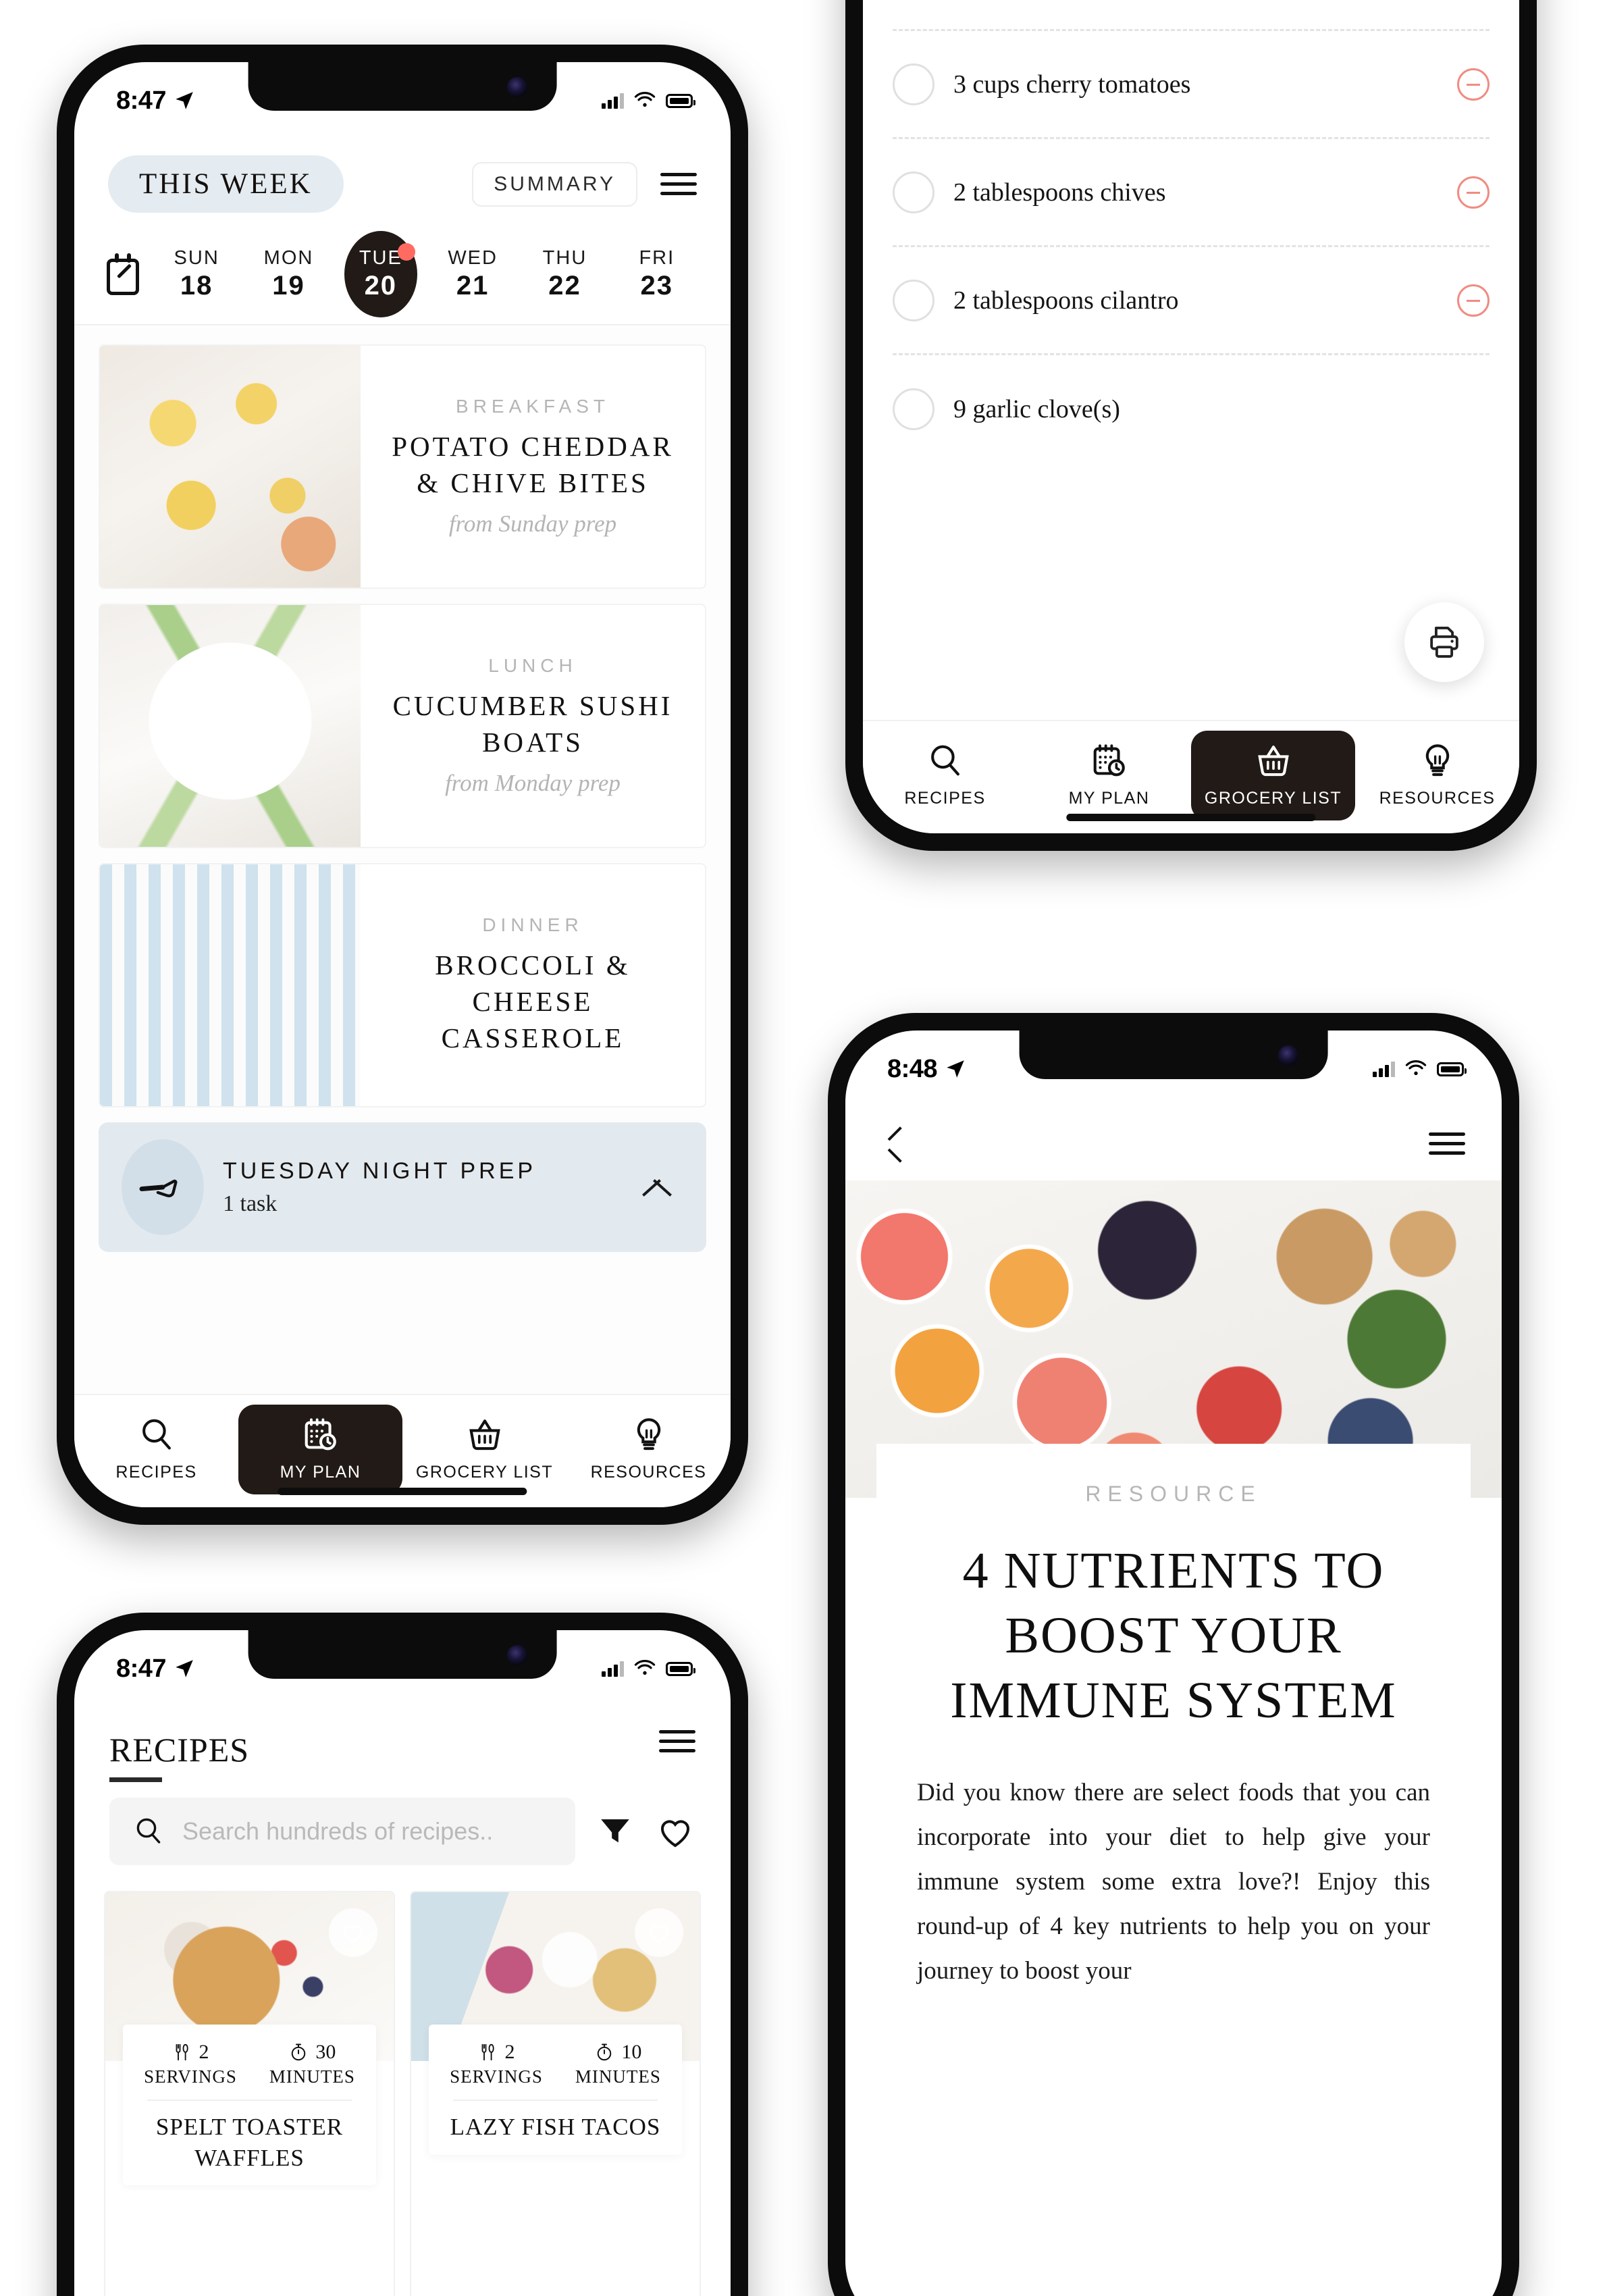  I want to click on tab-label: MY PLAN, so click(1109, 799).